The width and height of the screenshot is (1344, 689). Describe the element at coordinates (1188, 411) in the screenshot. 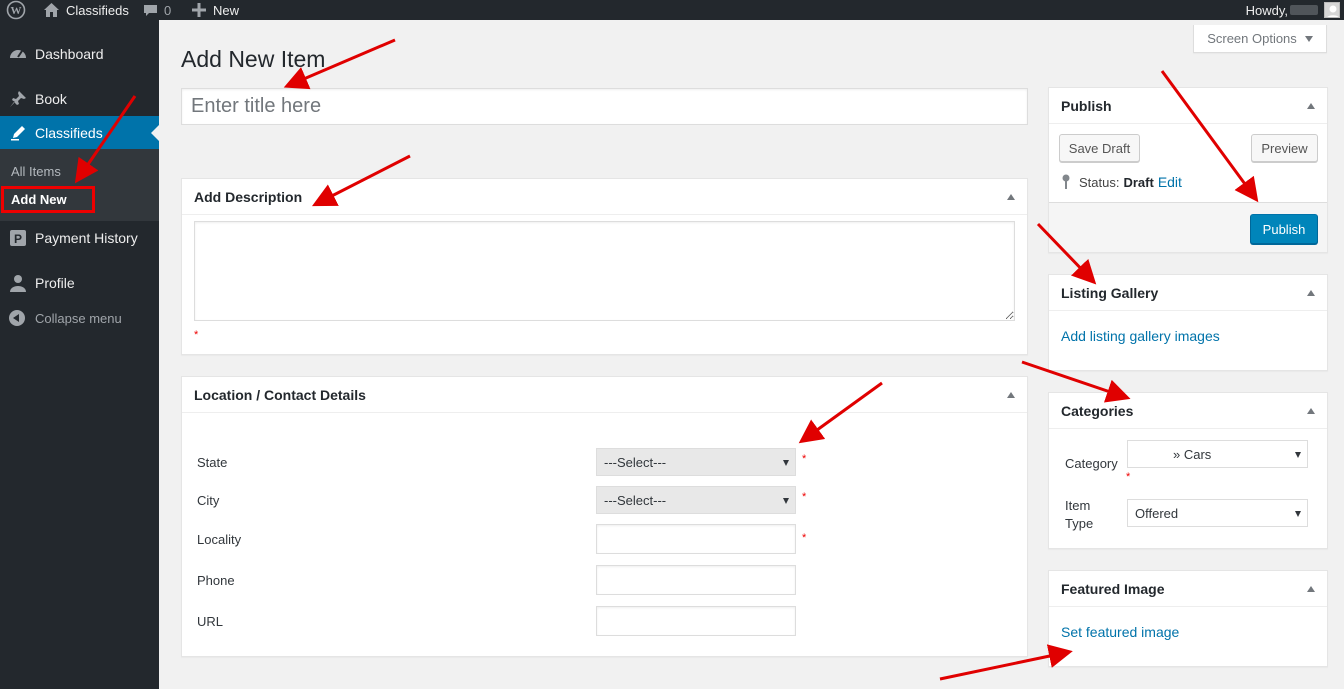

I see `categories-header: Categories` at that location.